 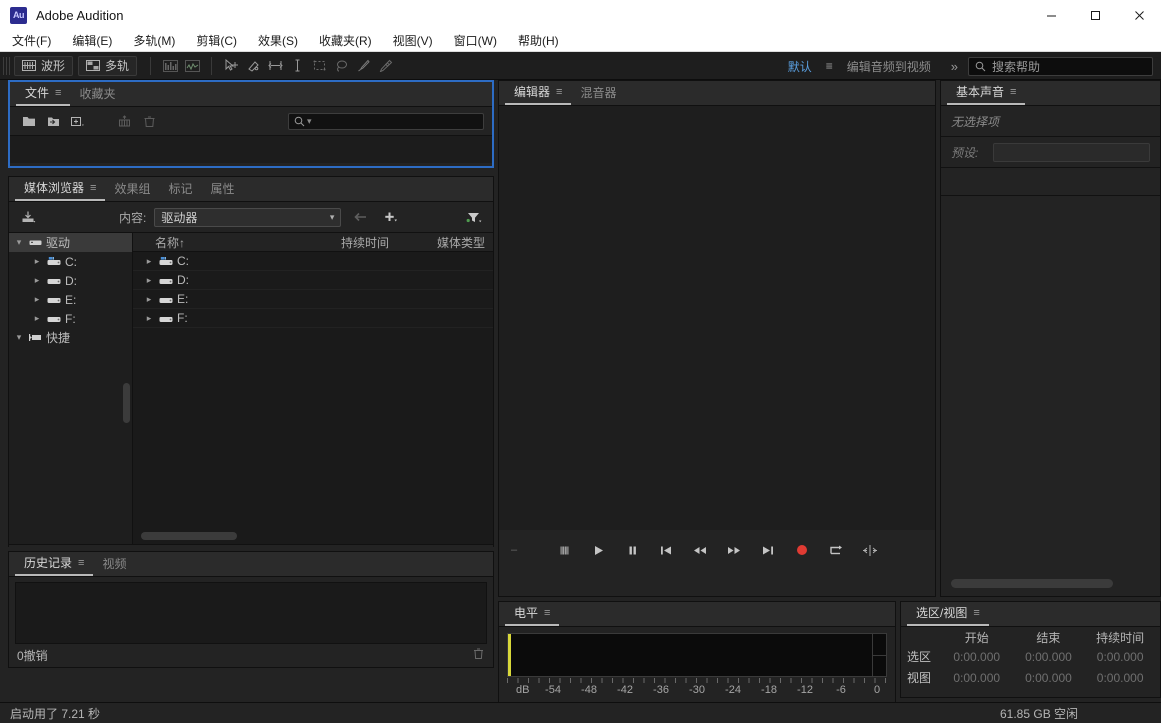 I want to click on tab-editor: 编辑器 ≡, so click(x=538, y=93).